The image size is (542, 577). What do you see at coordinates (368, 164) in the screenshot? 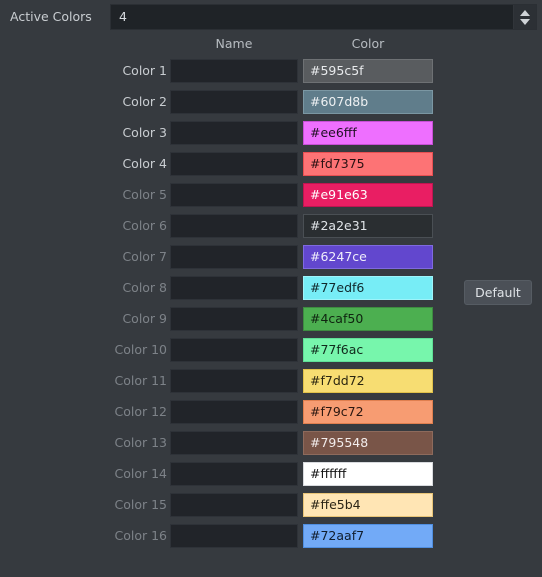
I see `color-swatch-field: #fd7375` at bounding box center [368, 164].